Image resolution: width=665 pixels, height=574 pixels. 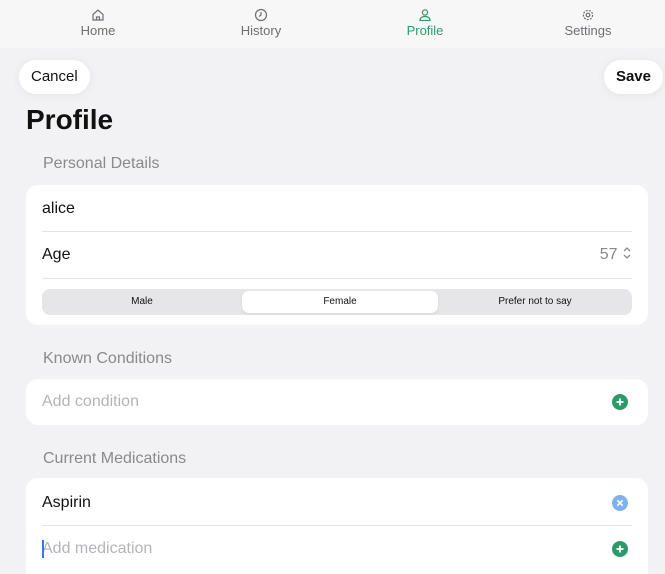 I want to click on tab-settings: Settings, so click(x=588, y=23).